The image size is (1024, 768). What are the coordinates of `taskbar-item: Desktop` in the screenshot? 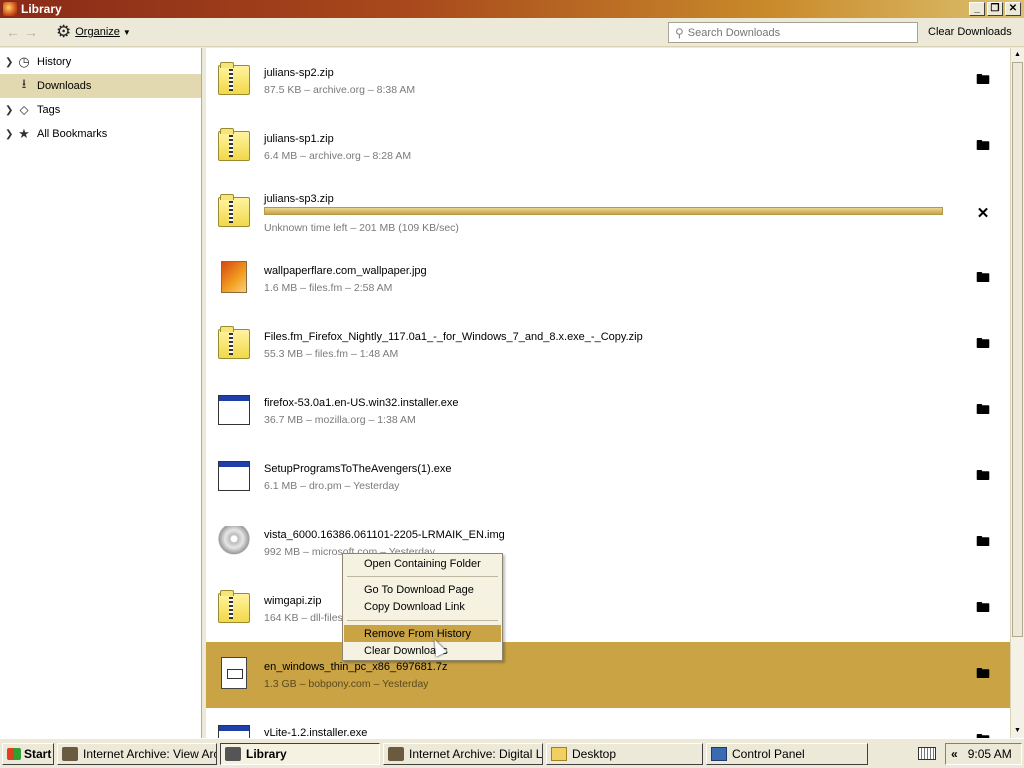 It's located at (624, 754).